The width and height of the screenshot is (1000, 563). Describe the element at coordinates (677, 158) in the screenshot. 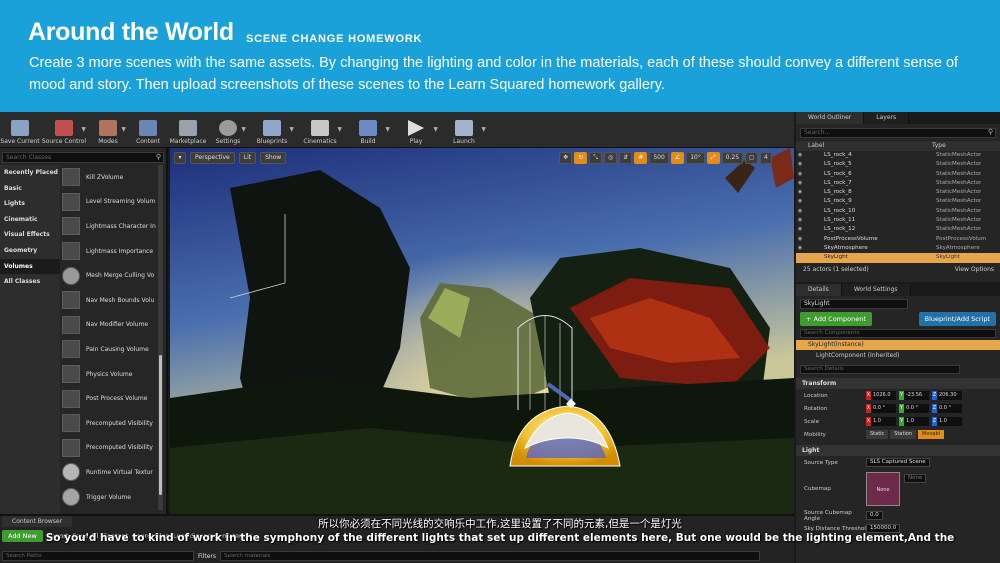

I see `angle-snap-icon: ∠` at that location.